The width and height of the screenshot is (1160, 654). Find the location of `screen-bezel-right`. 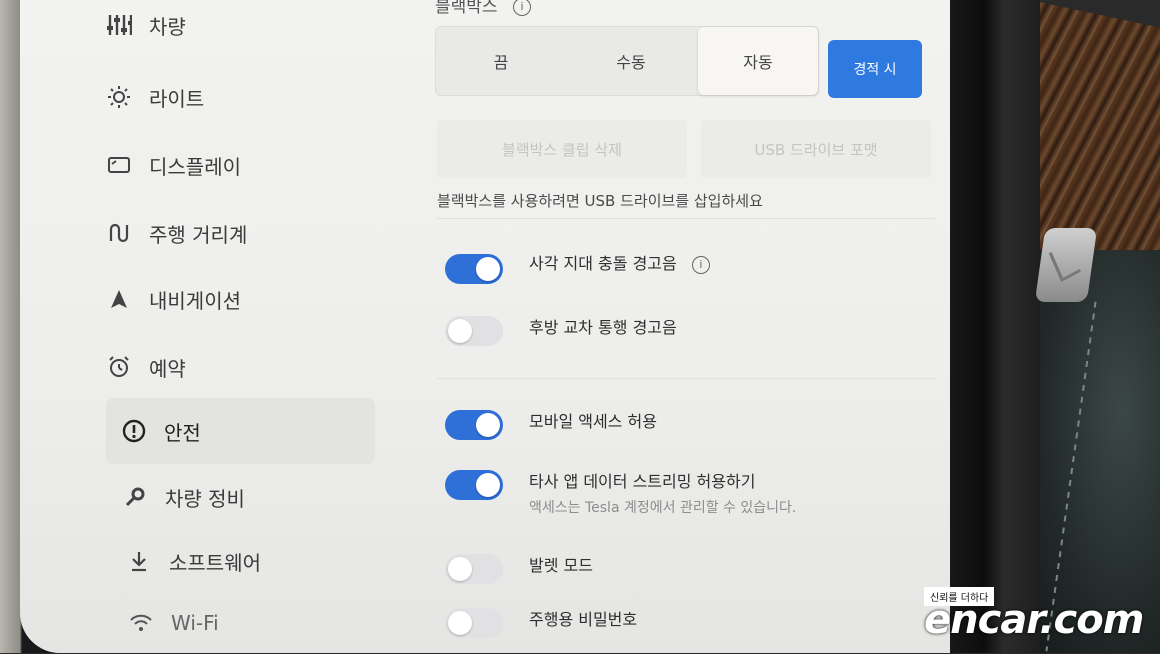

screen-bezel-right is located at coordinates (992, 326).